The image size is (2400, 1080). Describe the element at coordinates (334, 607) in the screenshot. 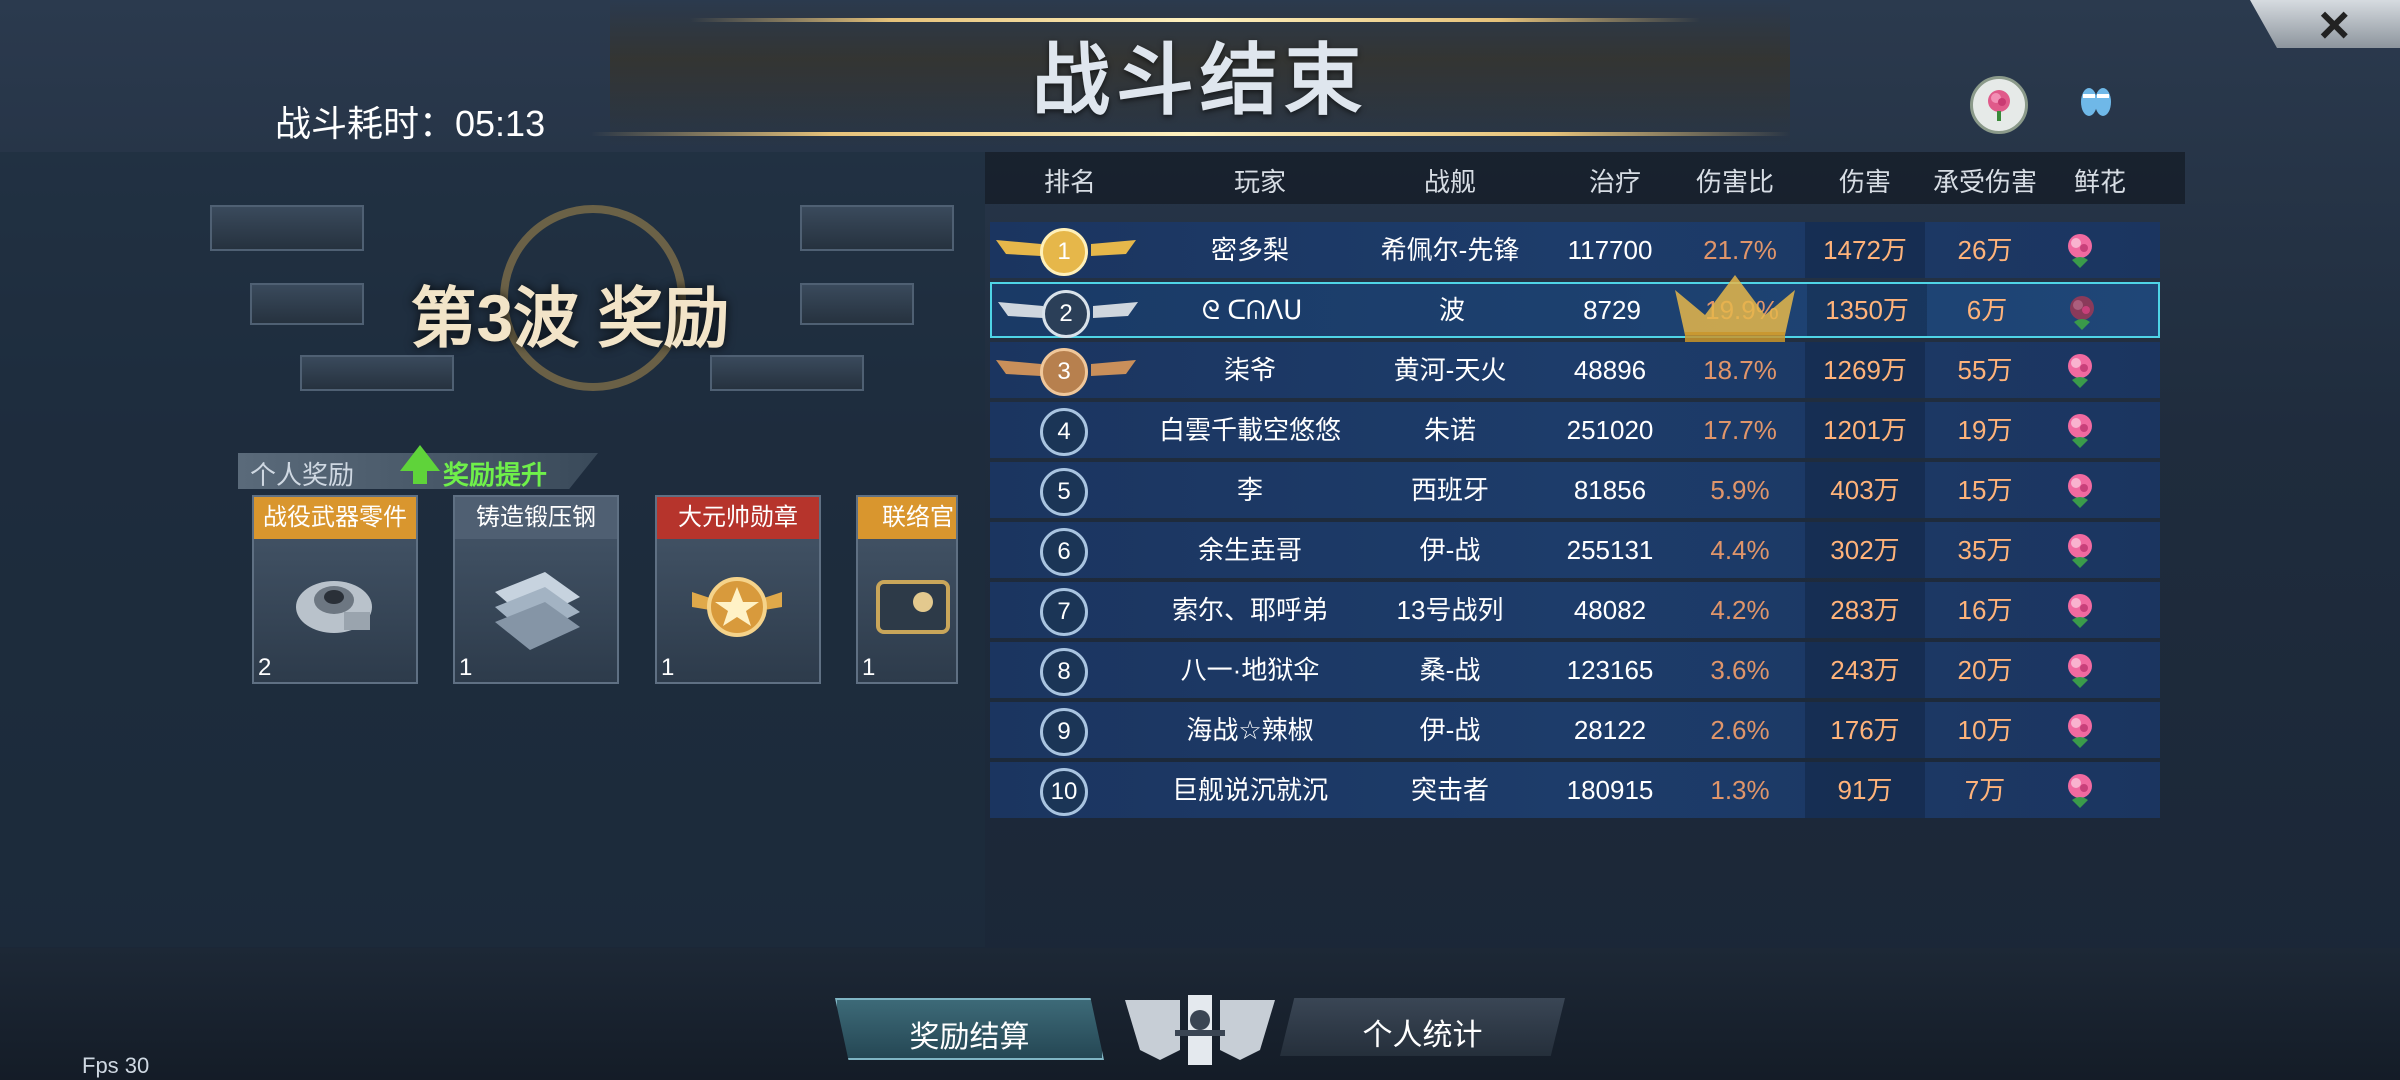

I see `weapon-part-icon` at that location.